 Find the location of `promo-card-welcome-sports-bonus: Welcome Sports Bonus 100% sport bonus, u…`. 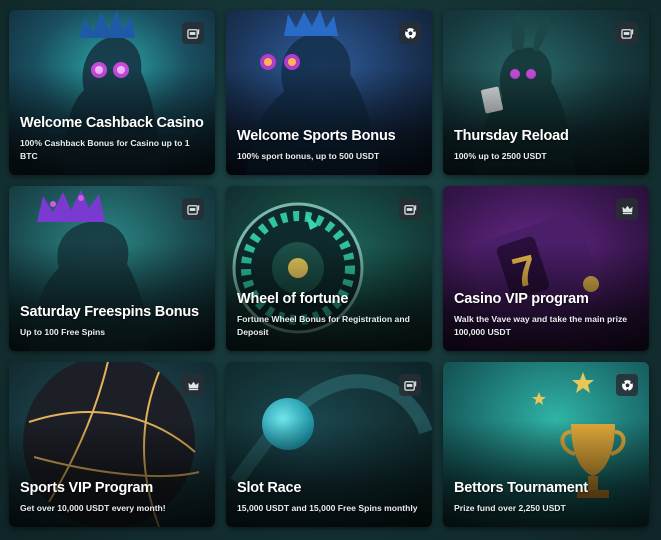

promo-card-welcome-sports-bonus: Welcome Sports Bonus 100% sport bonus, u… is located at coordinates (329, 92).